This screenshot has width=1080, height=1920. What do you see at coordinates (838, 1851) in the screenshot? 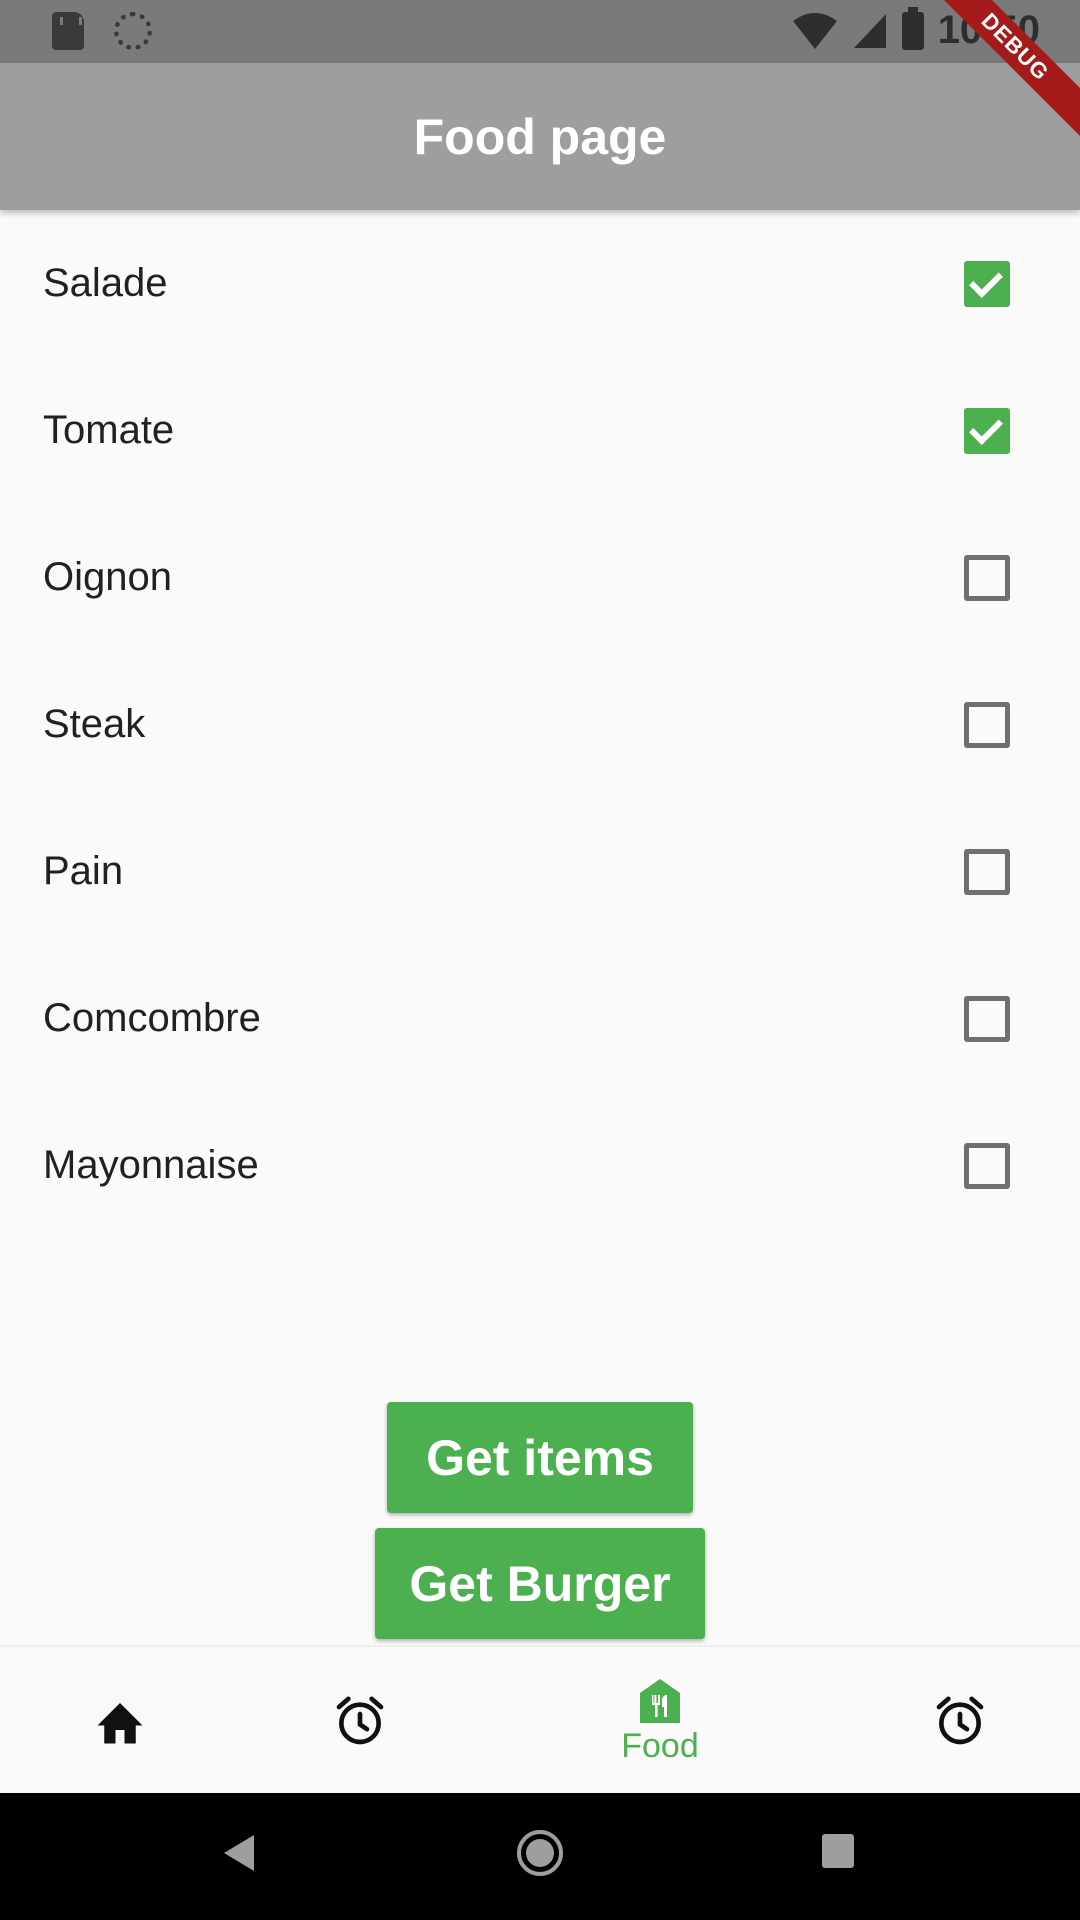
I see `recents-icon` at bounding box center [838, 1851].